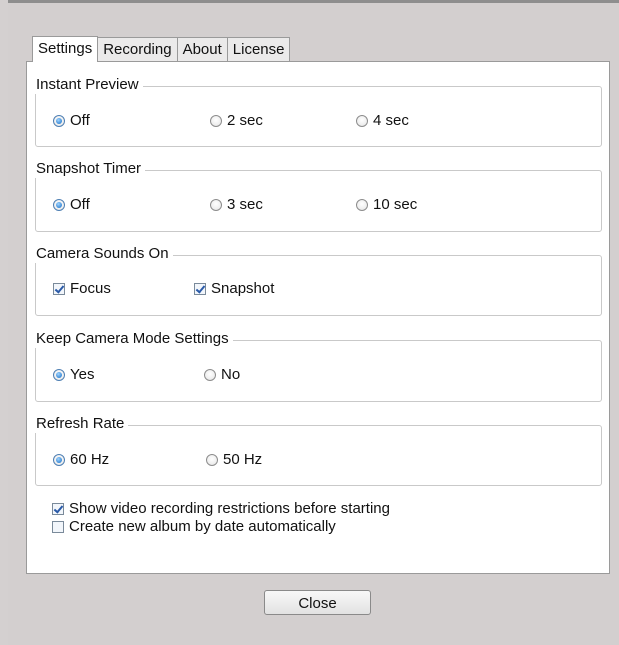 Image resolution: width=619 pixels, height=645 pixels. I want to click on instant-preview-4sec: 4 sec, so click(382, 120).